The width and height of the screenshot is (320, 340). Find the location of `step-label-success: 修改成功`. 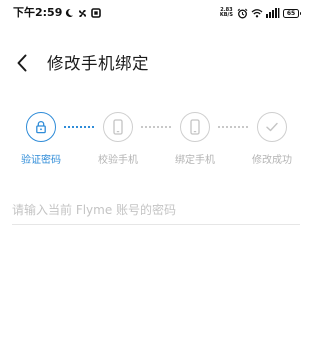

step-label-success: 修改成功 is located at coordinates (272, 160).